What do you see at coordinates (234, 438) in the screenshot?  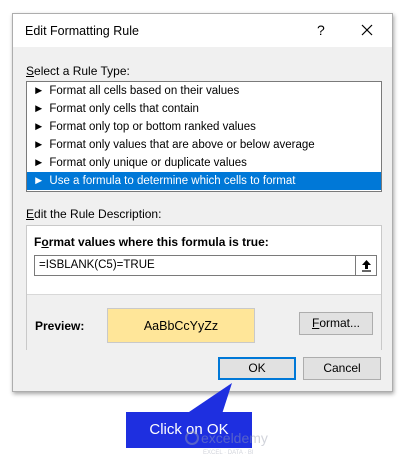 I see `svg-text: exceldemy` at bounding box center [234, 438].